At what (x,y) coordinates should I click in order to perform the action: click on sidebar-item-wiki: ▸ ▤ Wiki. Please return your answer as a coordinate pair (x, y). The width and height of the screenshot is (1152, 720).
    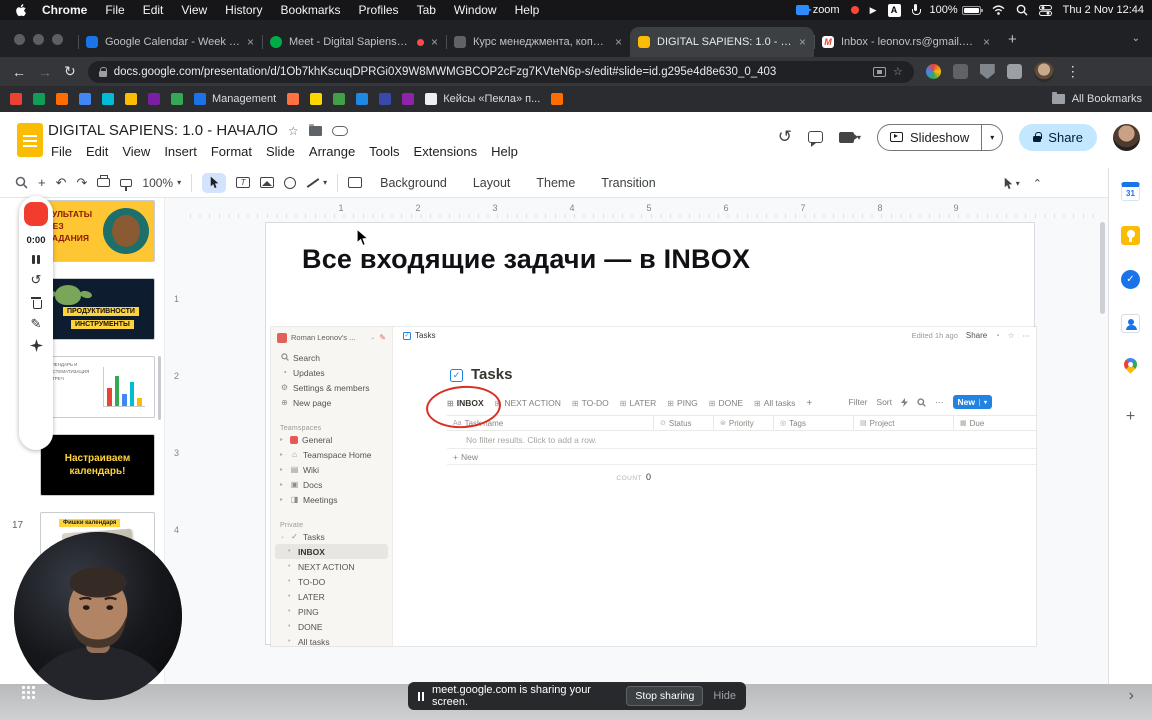
    Looking at the image, I should click on (331, 469).